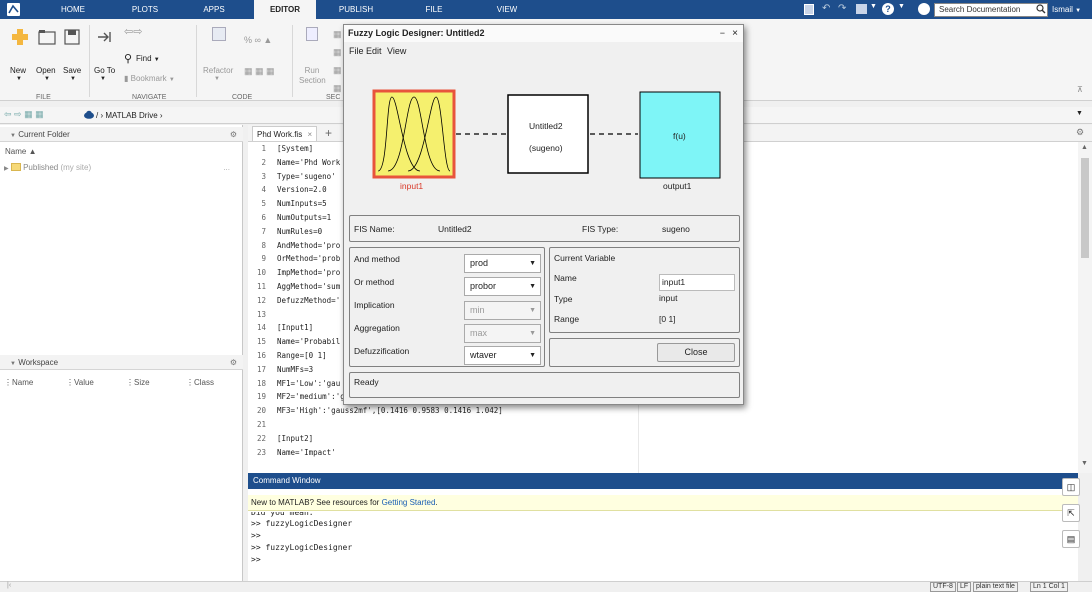 This screenshot has width=1092, height=592. Describe the element at coordinates (285, 232) in the screenshot. I see `code-line: 7 NumRules=0` at that location.